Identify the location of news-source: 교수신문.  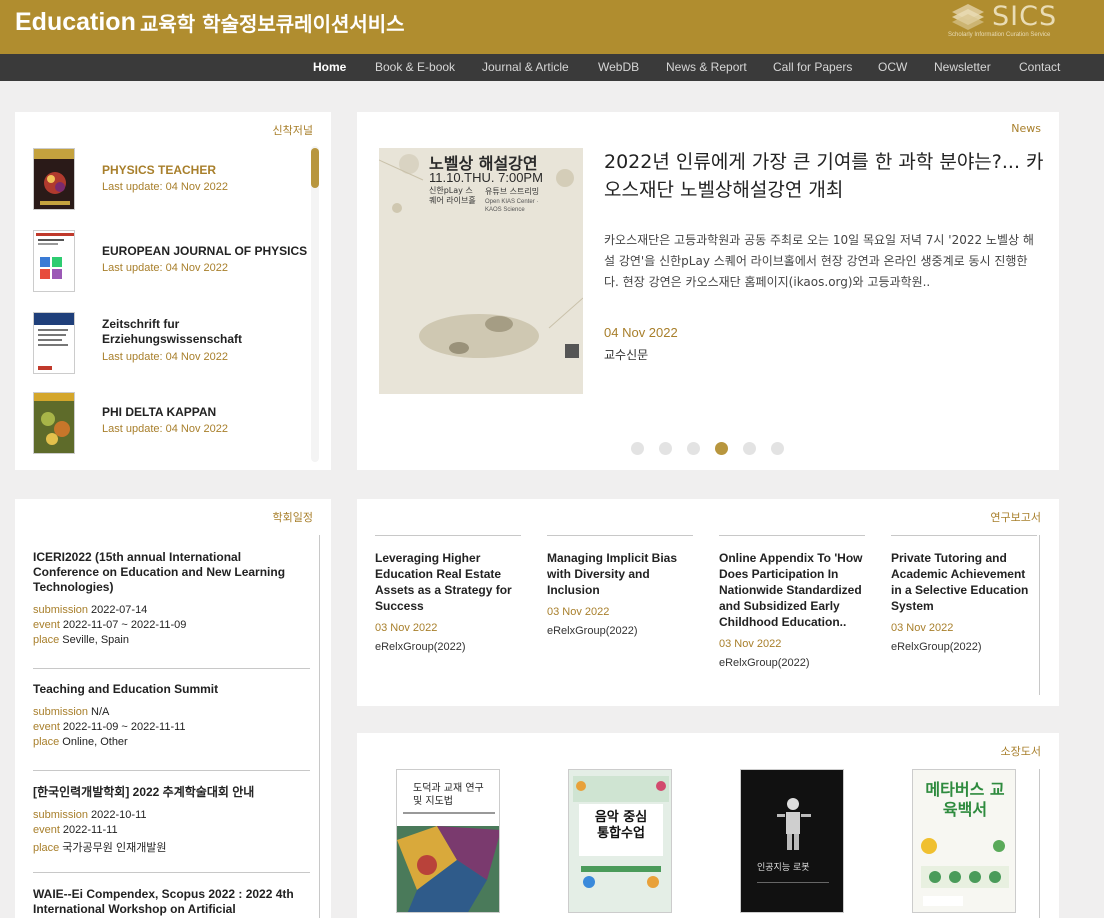
(626, 355).